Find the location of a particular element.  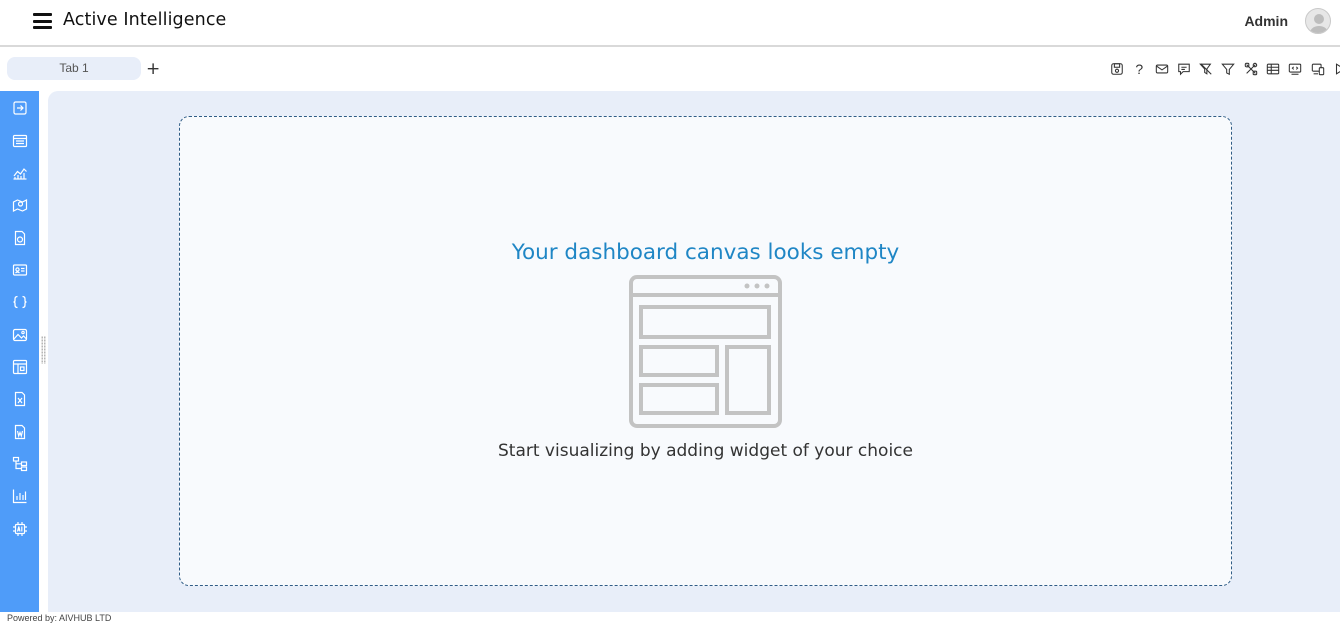

clear-filter-icon is located at coordinates (1206, 69).